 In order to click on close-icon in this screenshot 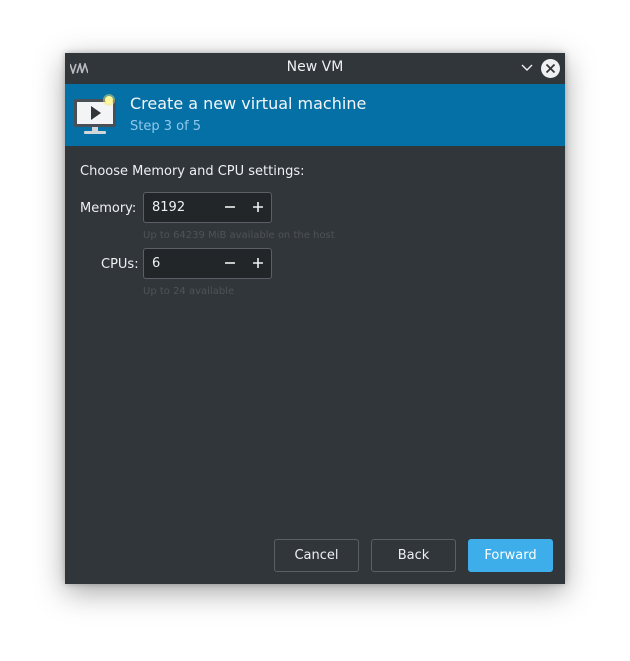, I will do `click(550, 68)`.